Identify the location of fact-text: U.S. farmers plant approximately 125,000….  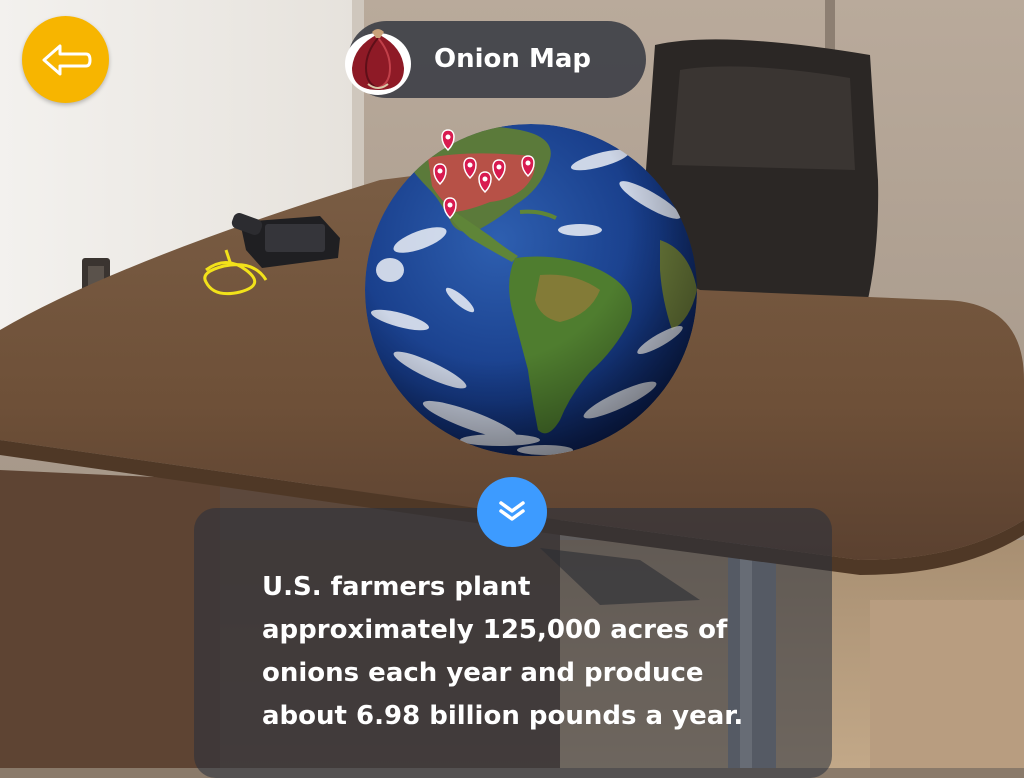
(503, 651).